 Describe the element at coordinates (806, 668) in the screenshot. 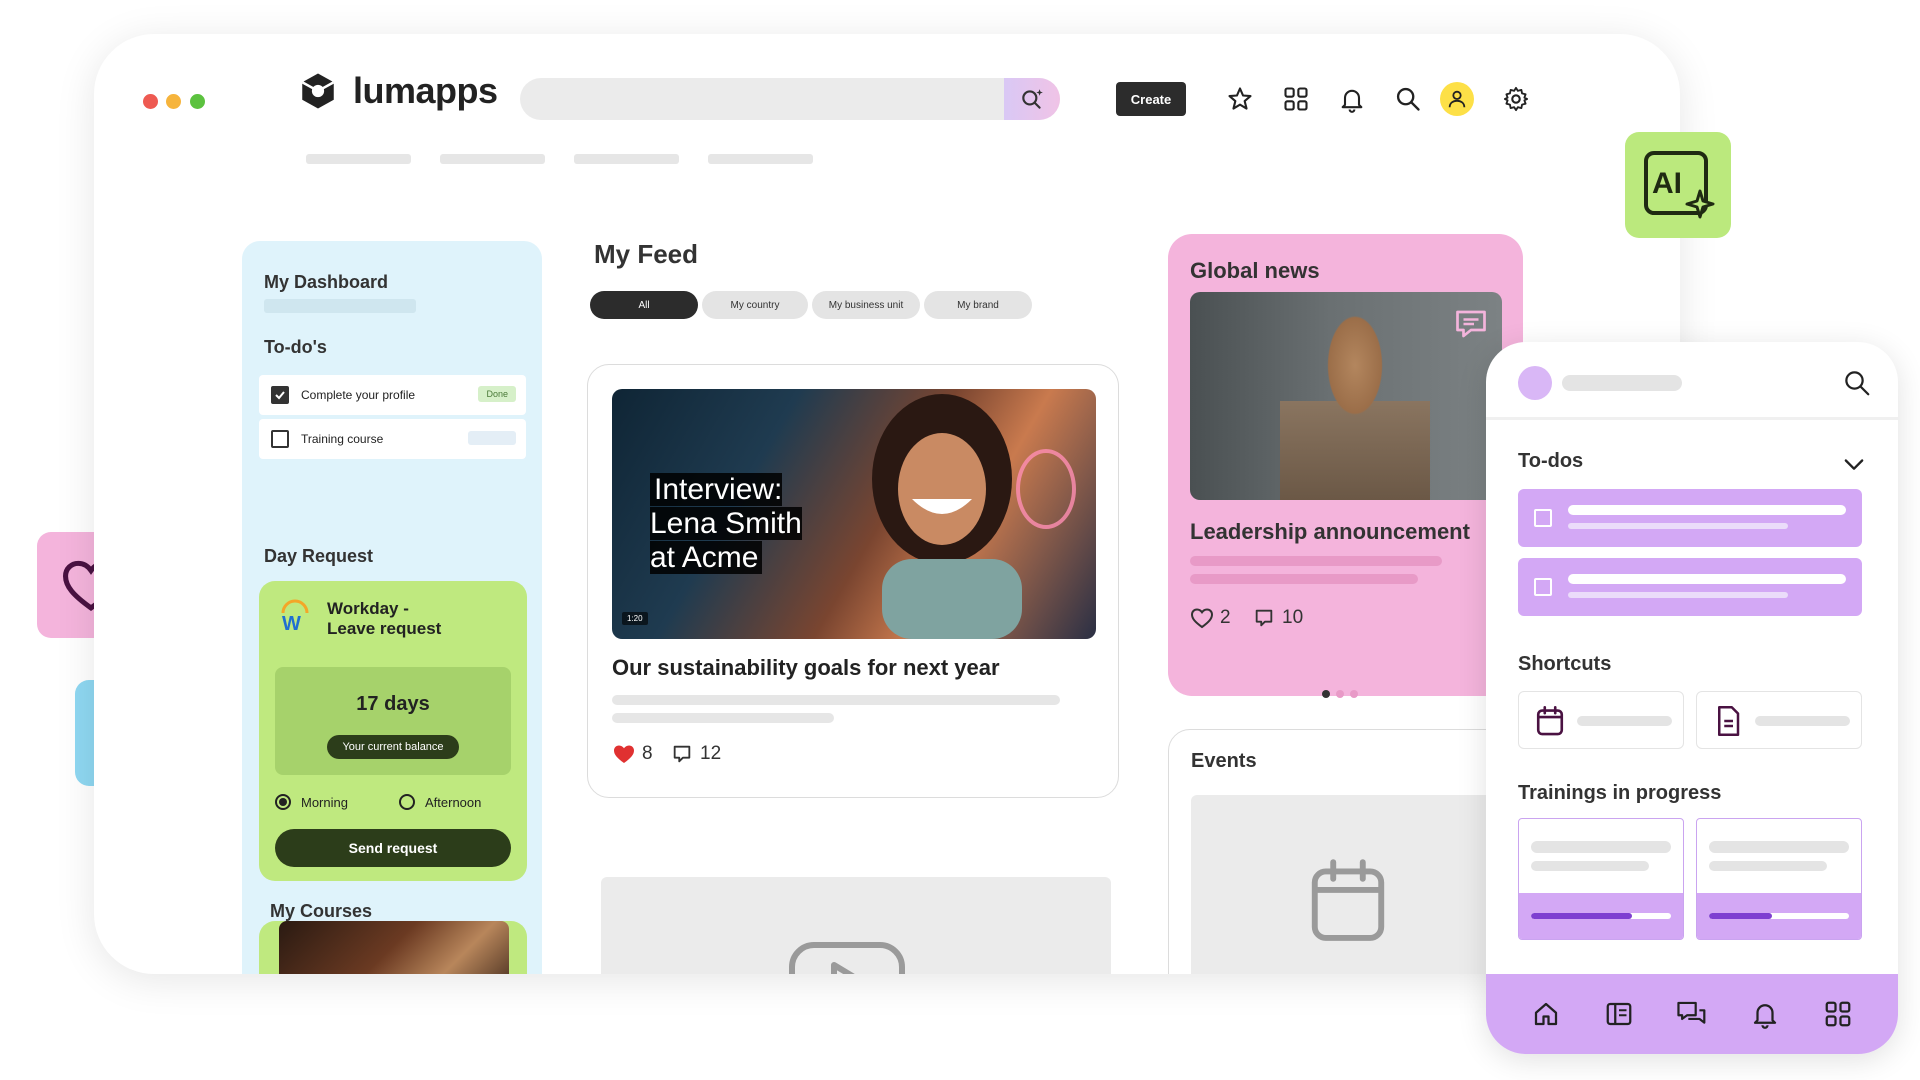

I see `post-title: Our sustainability goals for next year` at that location.